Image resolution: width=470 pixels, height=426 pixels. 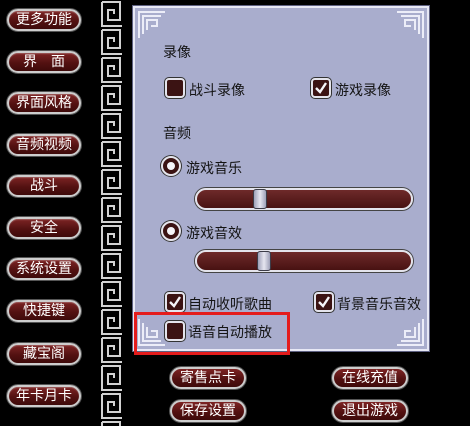 I want to click on menu-interface-button: 界 面, so click(x=44, y=62).